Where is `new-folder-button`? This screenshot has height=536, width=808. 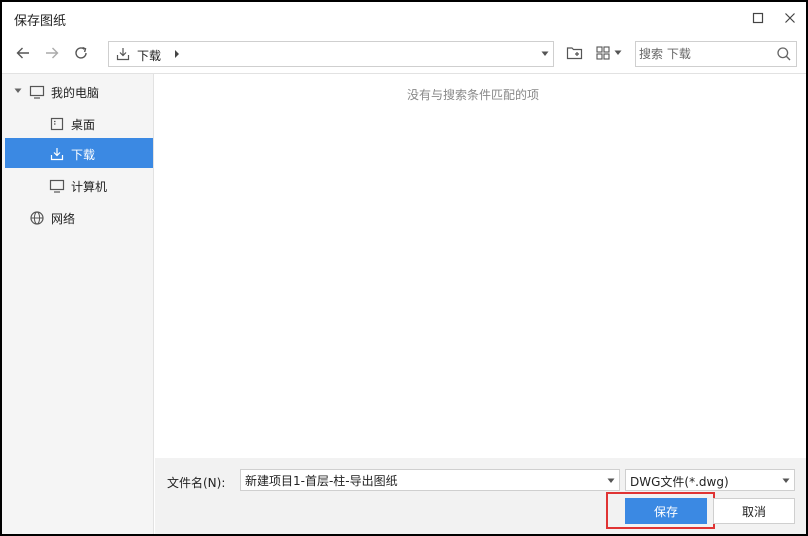 new-folder-button is located at coordinates (575, 53).